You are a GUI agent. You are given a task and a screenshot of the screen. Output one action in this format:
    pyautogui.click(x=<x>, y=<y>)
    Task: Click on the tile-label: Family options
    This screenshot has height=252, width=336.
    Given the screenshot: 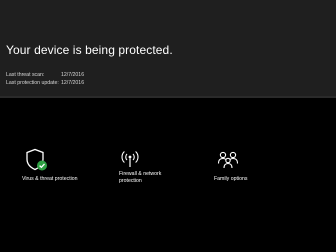 What is the action you would take?
    pyautogui.click(x=231, y=179)
    